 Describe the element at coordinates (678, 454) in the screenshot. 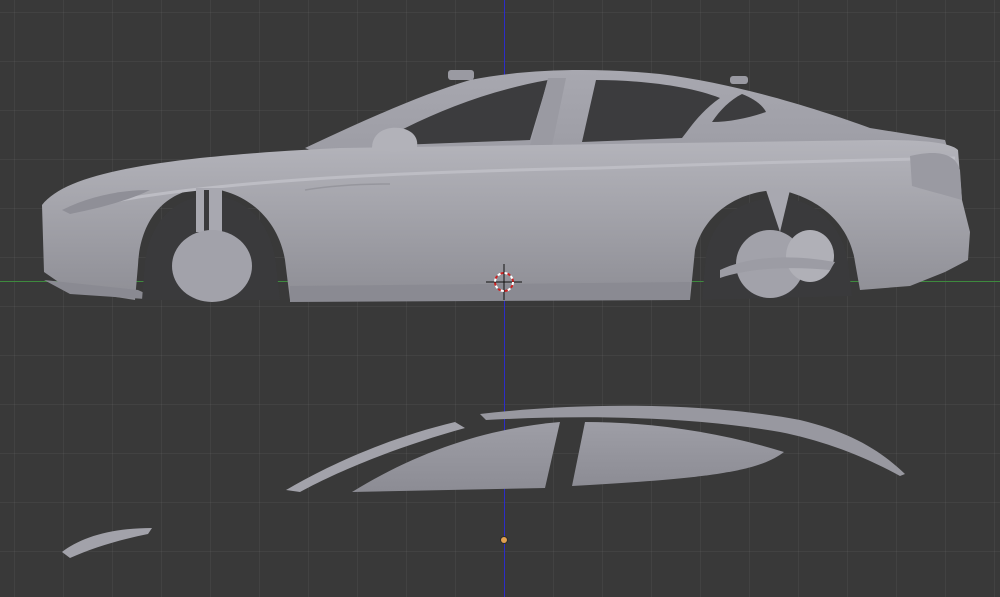

I see `reflection-glass-right` at that location.